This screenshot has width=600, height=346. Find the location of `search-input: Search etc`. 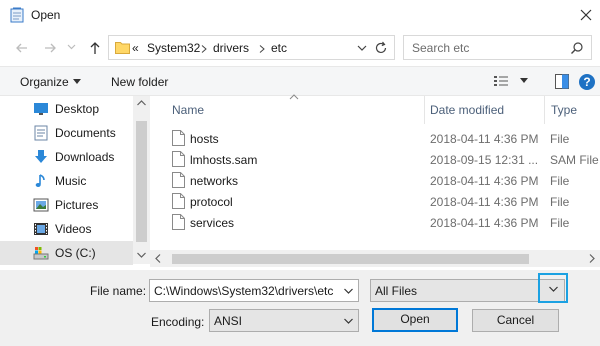

search-input: Search etc is located at coordinates (440, 48).